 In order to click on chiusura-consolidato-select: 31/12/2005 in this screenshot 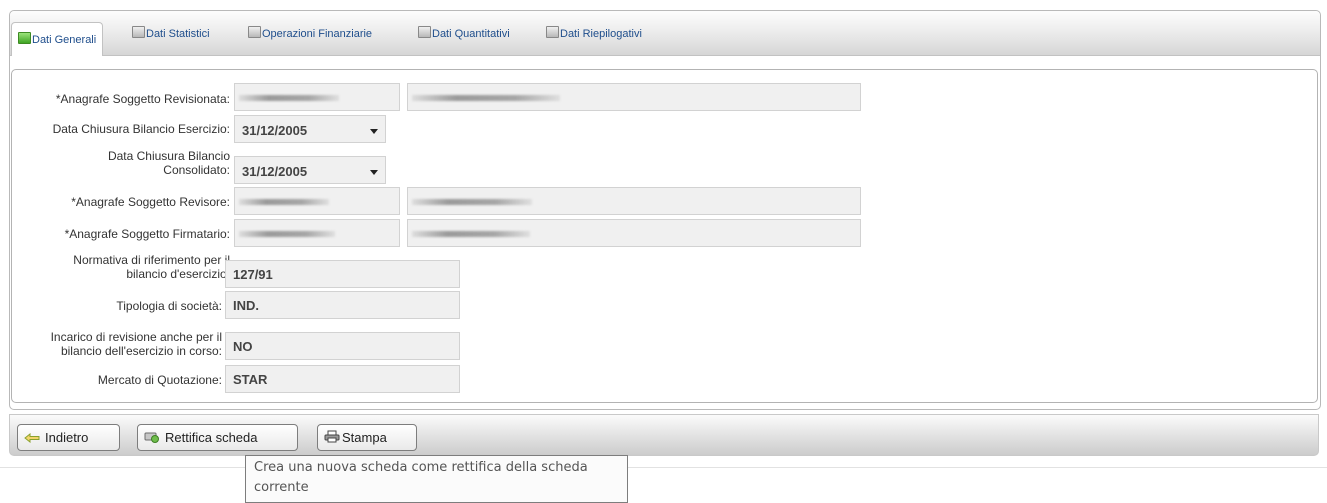, I will do `click(310, 170)`.